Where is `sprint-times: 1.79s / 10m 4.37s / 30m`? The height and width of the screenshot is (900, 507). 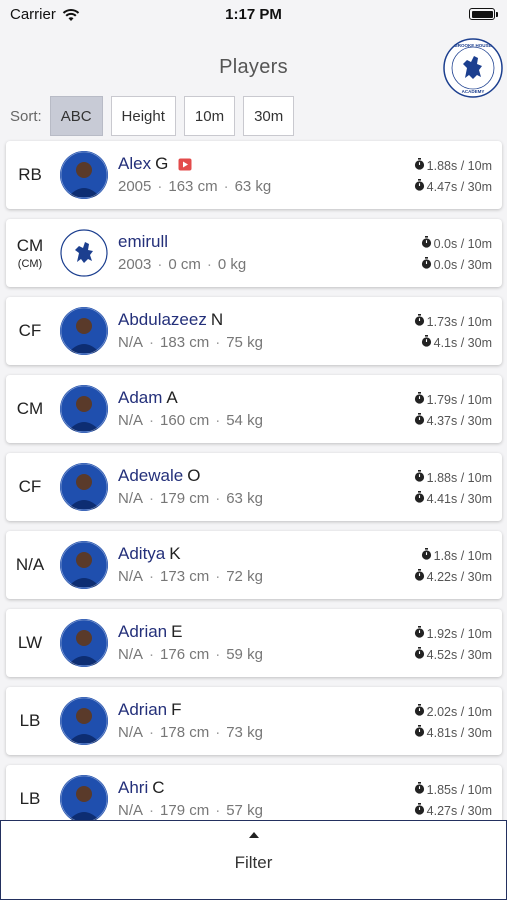
sprint-times: 1.79s / 10m 4.37s / 30m is located at coordinates (453, 410).